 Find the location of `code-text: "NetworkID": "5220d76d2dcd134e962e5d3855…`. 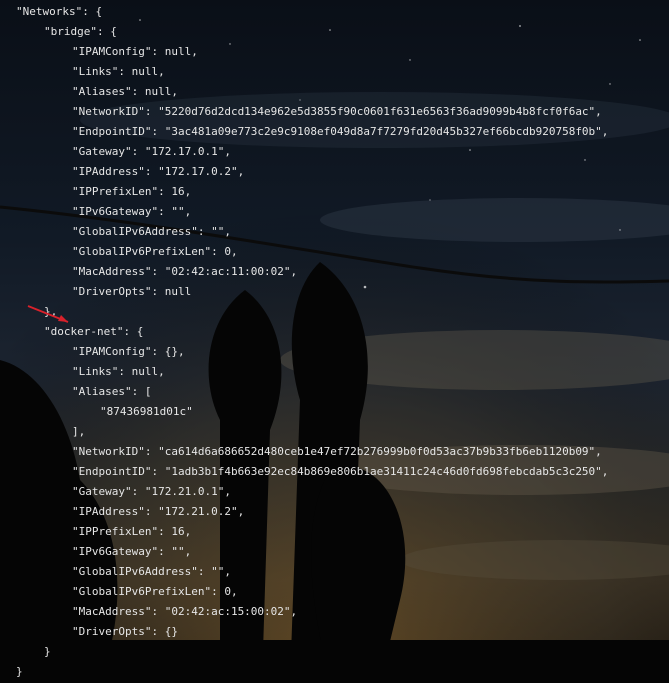

code-text: "NetworkID": "5220d76d2dcd134e962e5d3855… is located at coordinates (337, 111).